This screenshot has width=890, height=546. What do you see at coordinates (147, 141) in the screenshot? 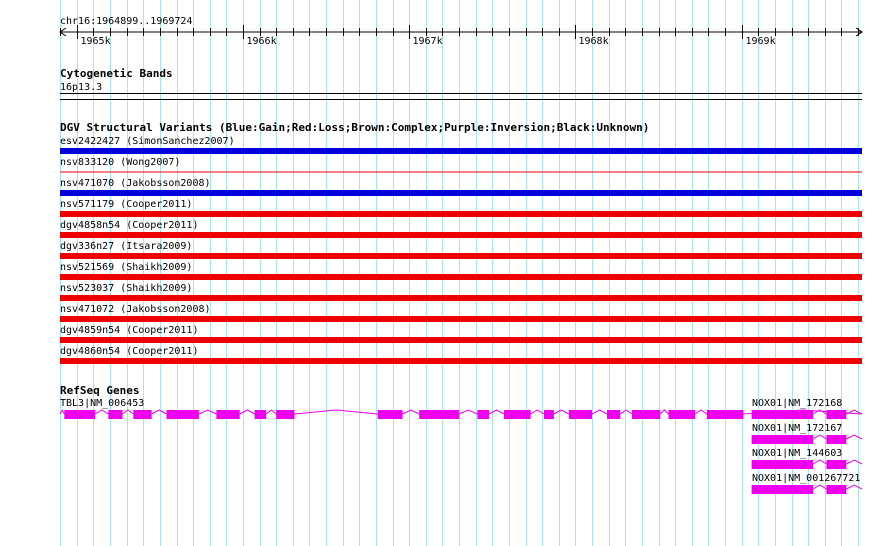
I see `variant-label: esv2422427 (SimonSanchez2007)` at bounding box center [147, 141].